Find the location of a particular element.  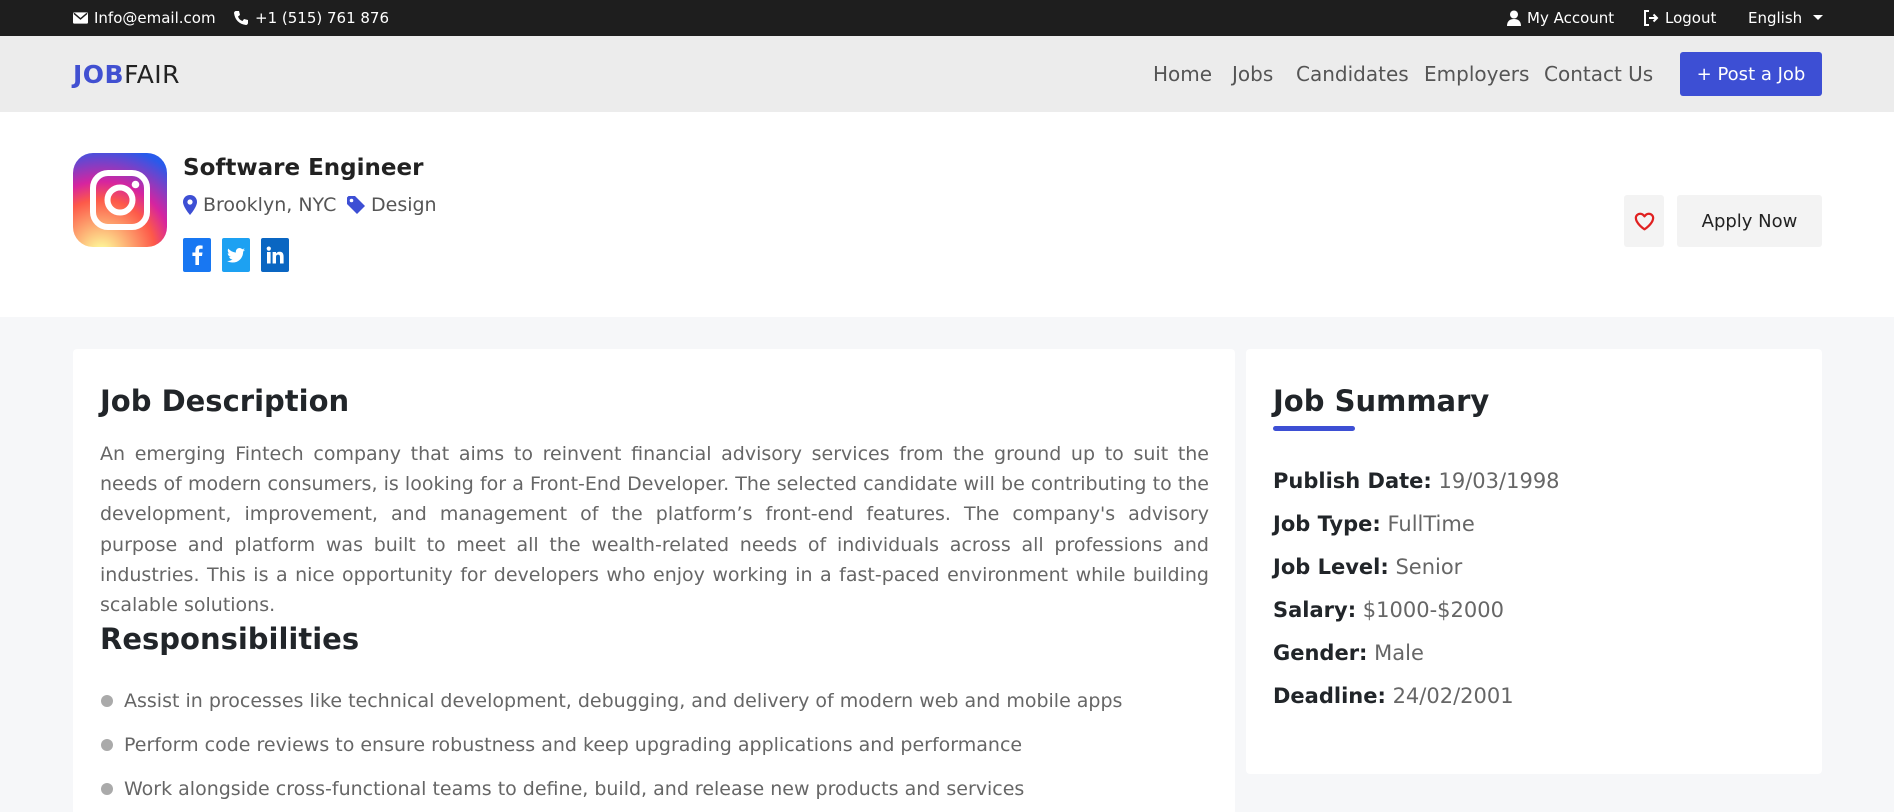

phone-text: +1 (515) 761 876 is located at coordinates (322, 18).